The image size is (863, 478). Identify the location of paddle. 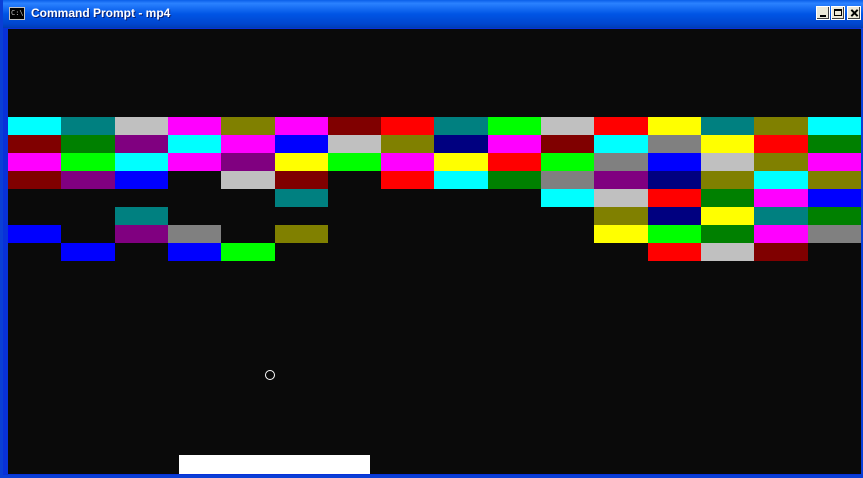
(274, 464).